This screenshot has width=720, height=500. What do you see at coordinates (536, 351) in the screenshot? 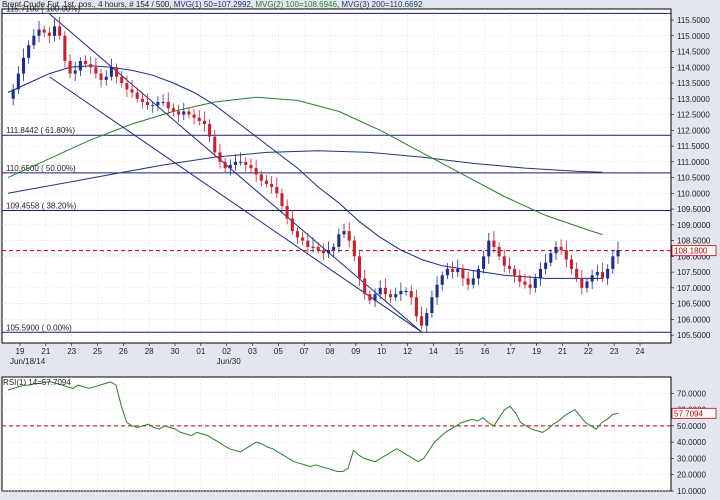
I see `time-tick-label: 19` at bounding box center [536, 351].